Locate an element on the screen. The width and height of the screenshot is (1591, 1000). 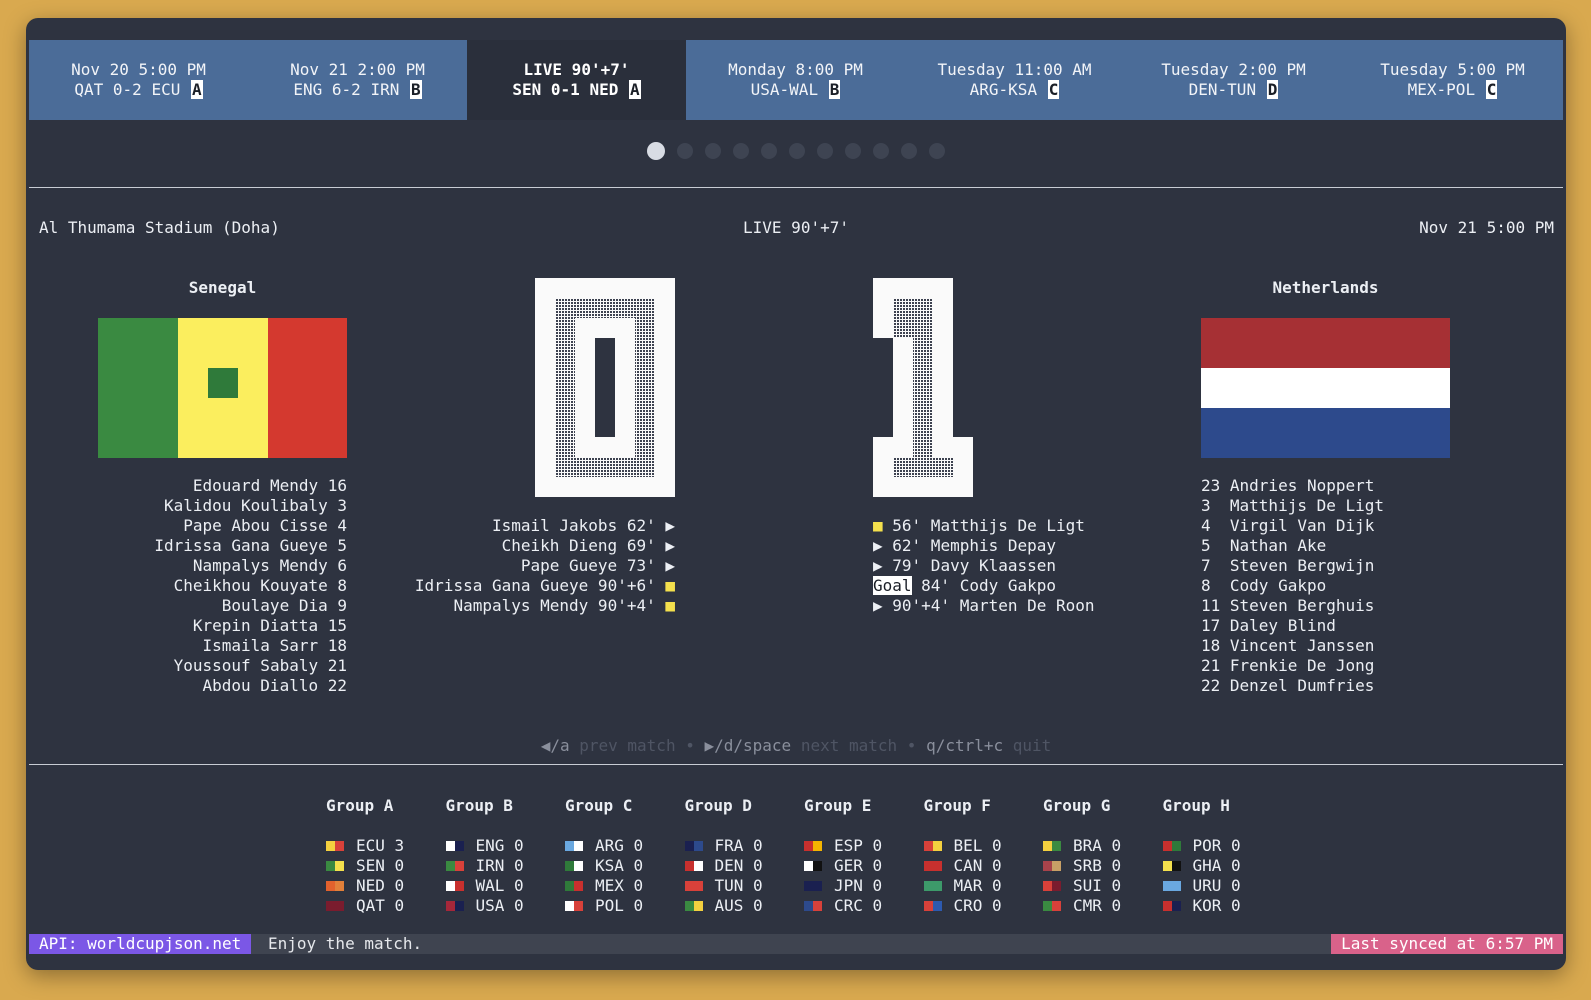
group-team-label: TUN 0 is located at coordinates (738, 885).